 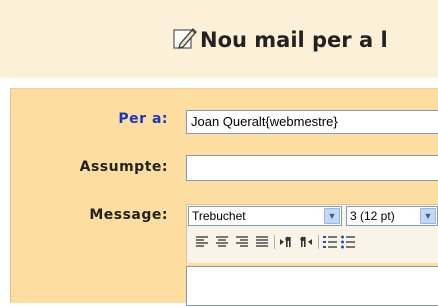 I want to click on align-right-icon, so click(x=242, y=242).